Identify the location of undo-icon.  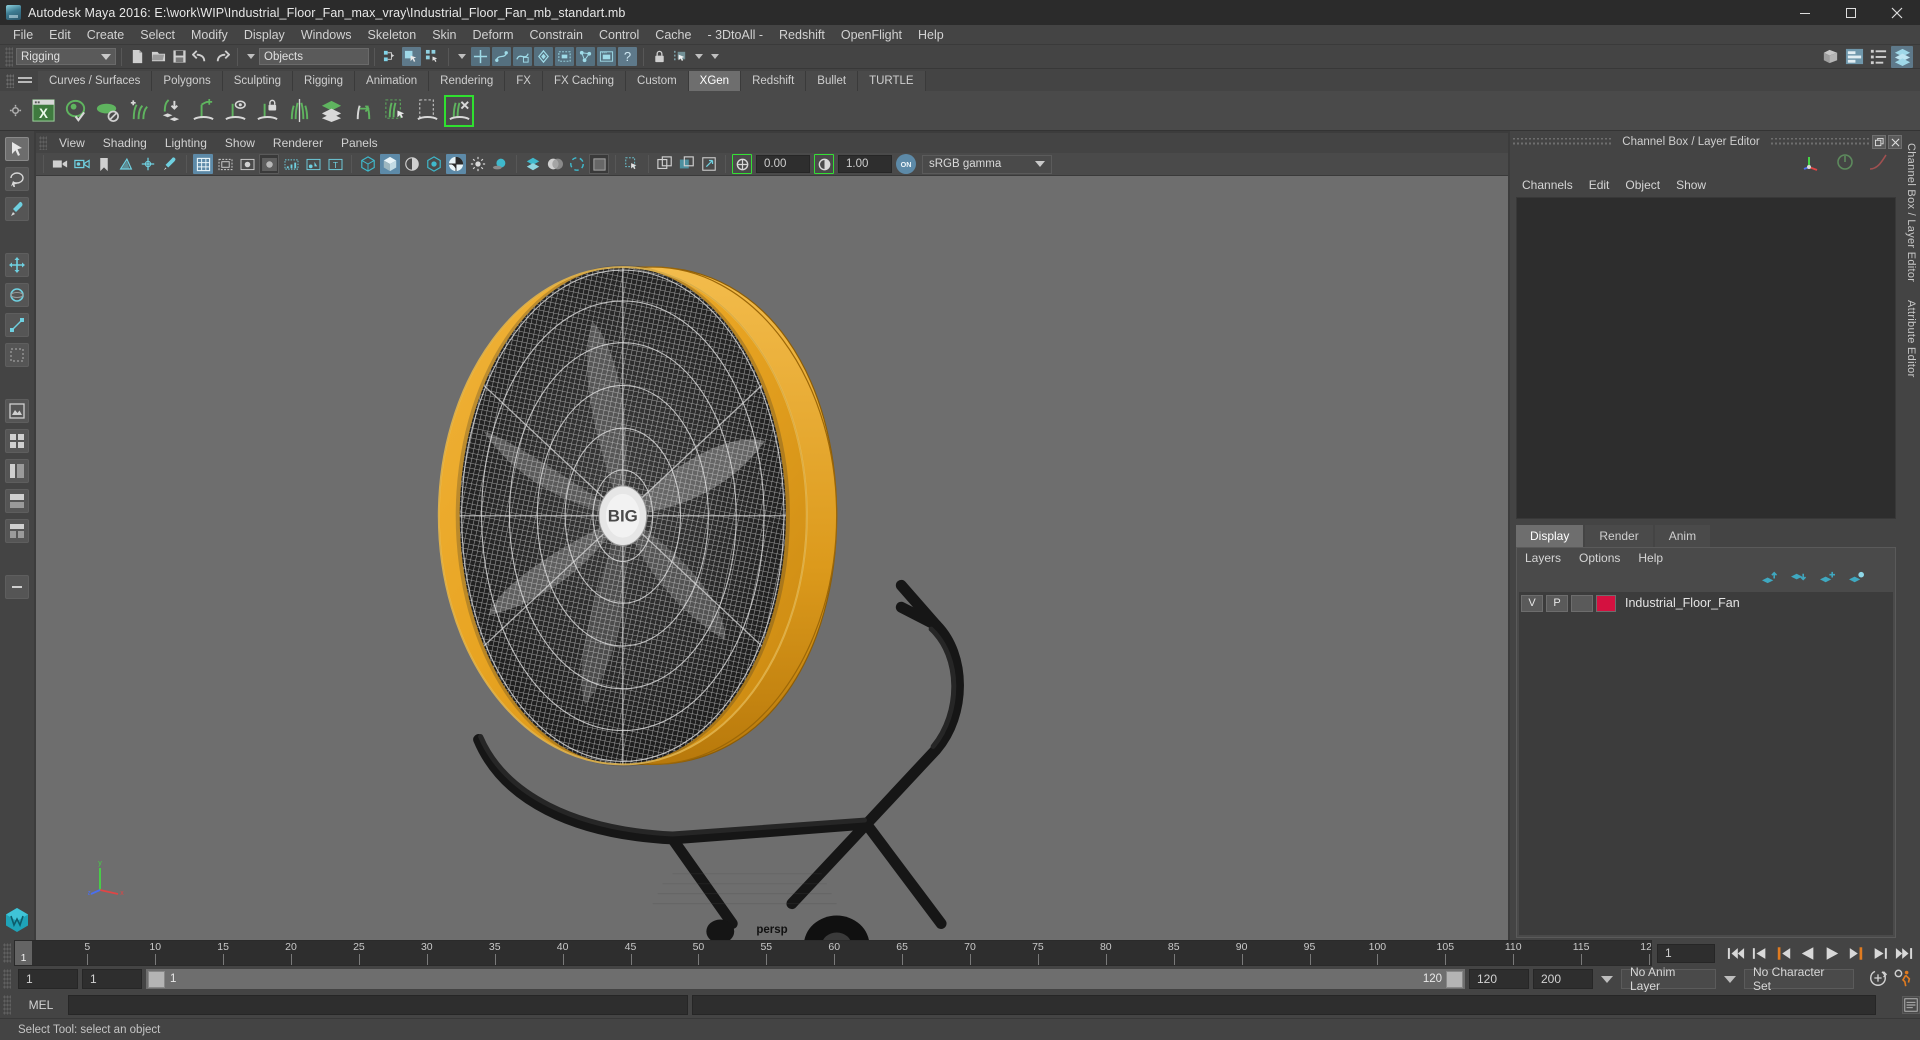
(200, 56).